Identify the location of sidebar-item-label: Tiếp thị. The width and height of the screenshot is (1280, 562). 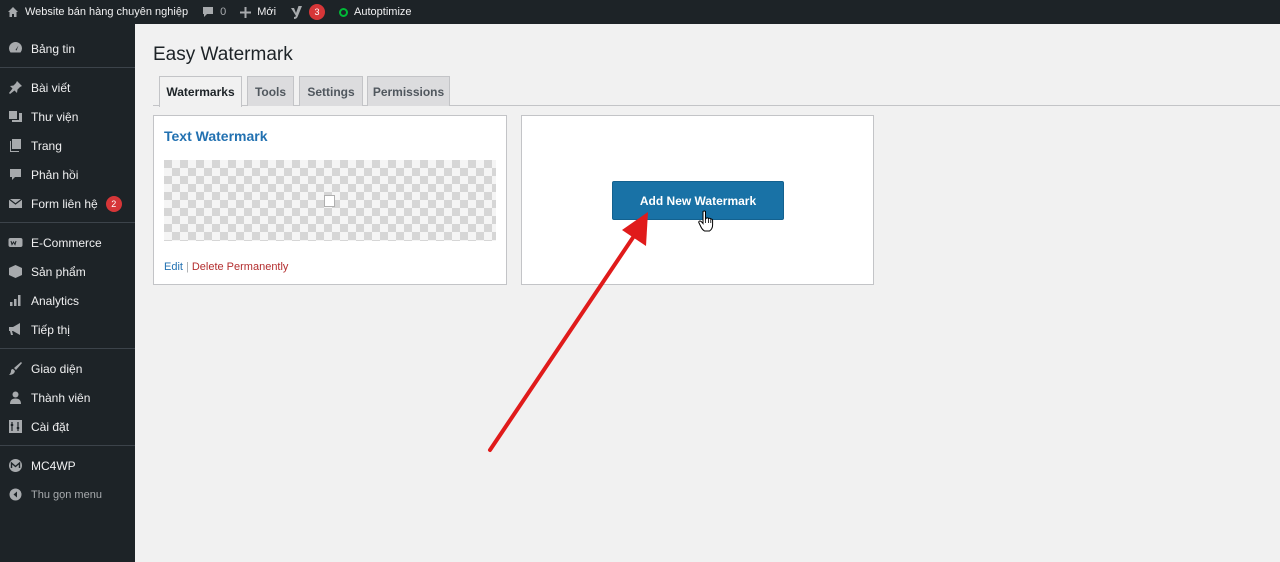
(50, 329).